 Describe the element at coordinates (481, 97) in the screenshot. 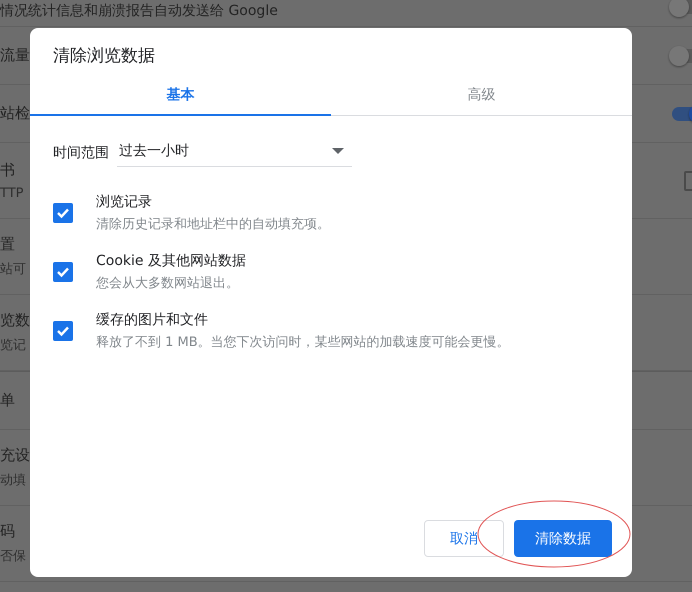

I see `tab: 高级` at that location.